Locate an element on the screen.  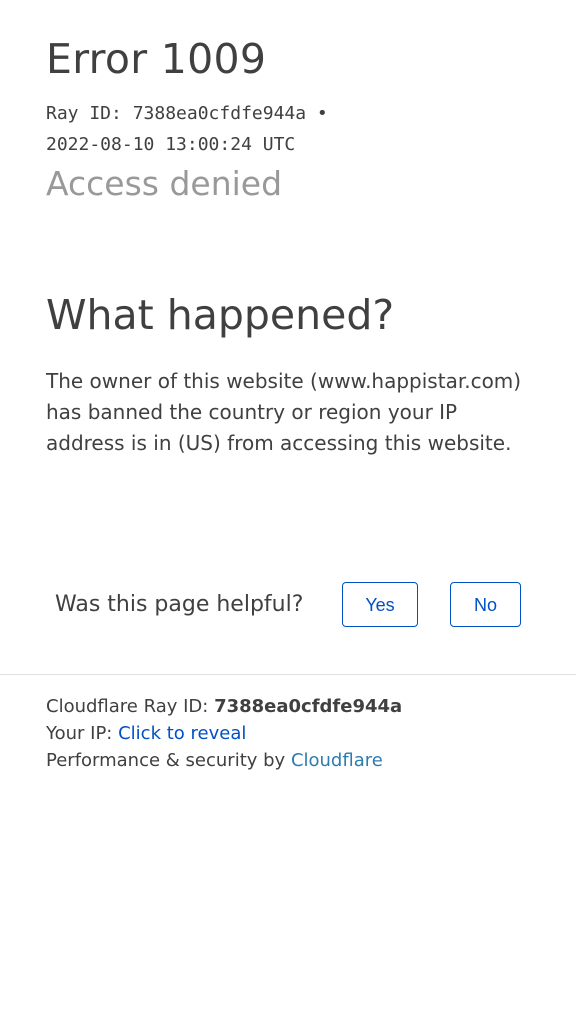
feedback-question: Was this page helpful? is located at coordinates (179, 604).